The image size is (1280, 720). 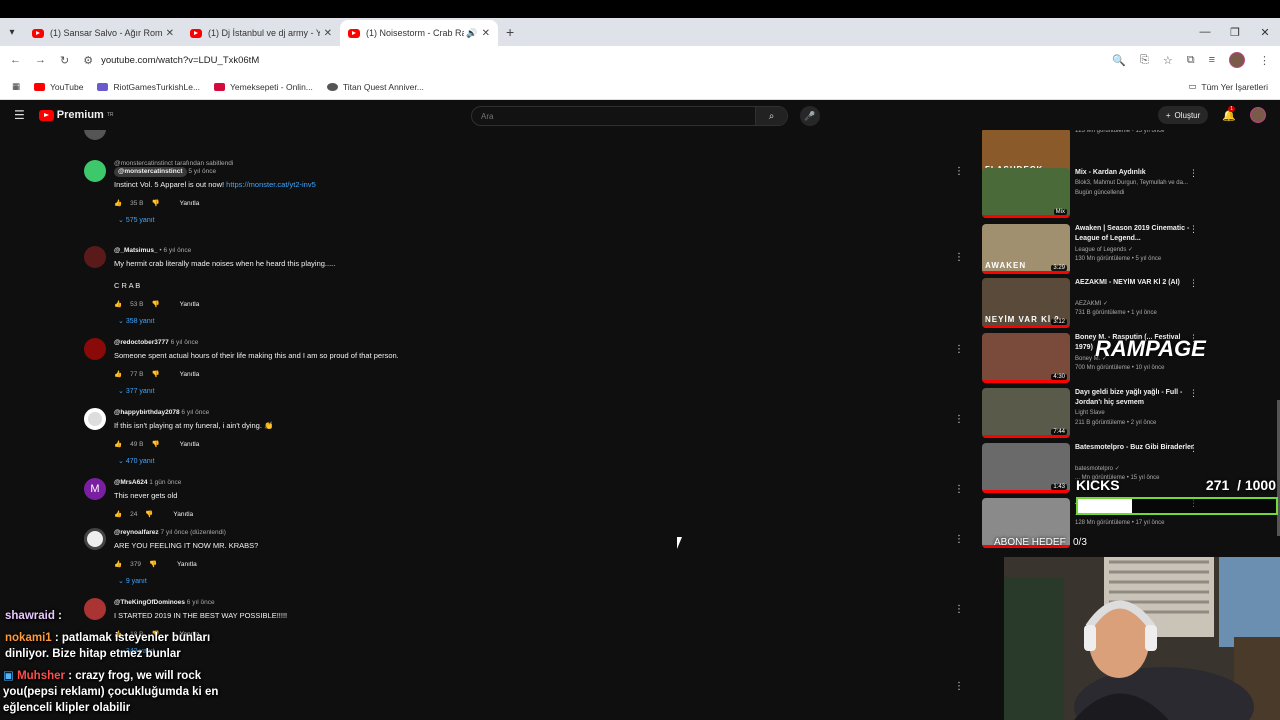 I want to click on comment-author: @TheKingOfDominoes, so click(x=149, y=602).